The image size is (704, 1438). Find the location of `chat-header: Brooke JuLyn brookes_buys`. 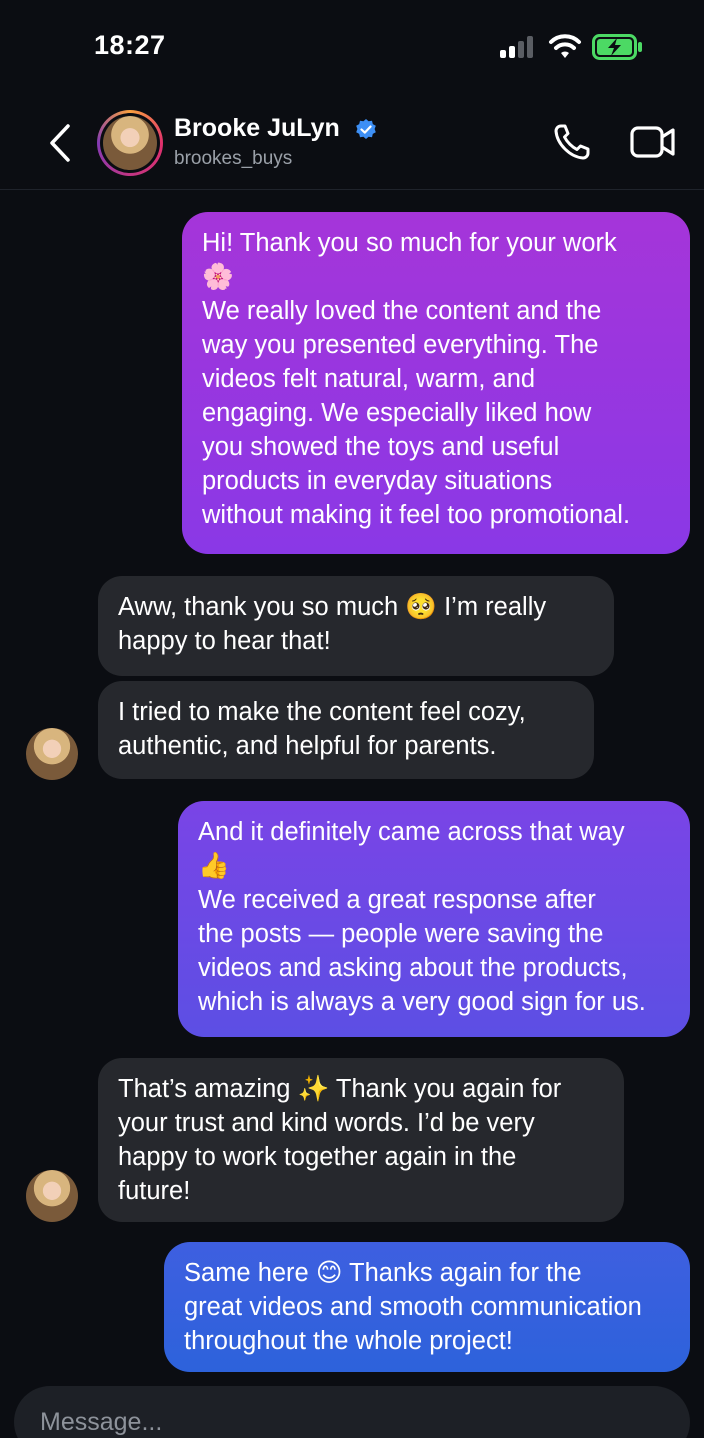

chat-header: Brooke JuLyn brookes_buys is located at coordinates (352, 143).